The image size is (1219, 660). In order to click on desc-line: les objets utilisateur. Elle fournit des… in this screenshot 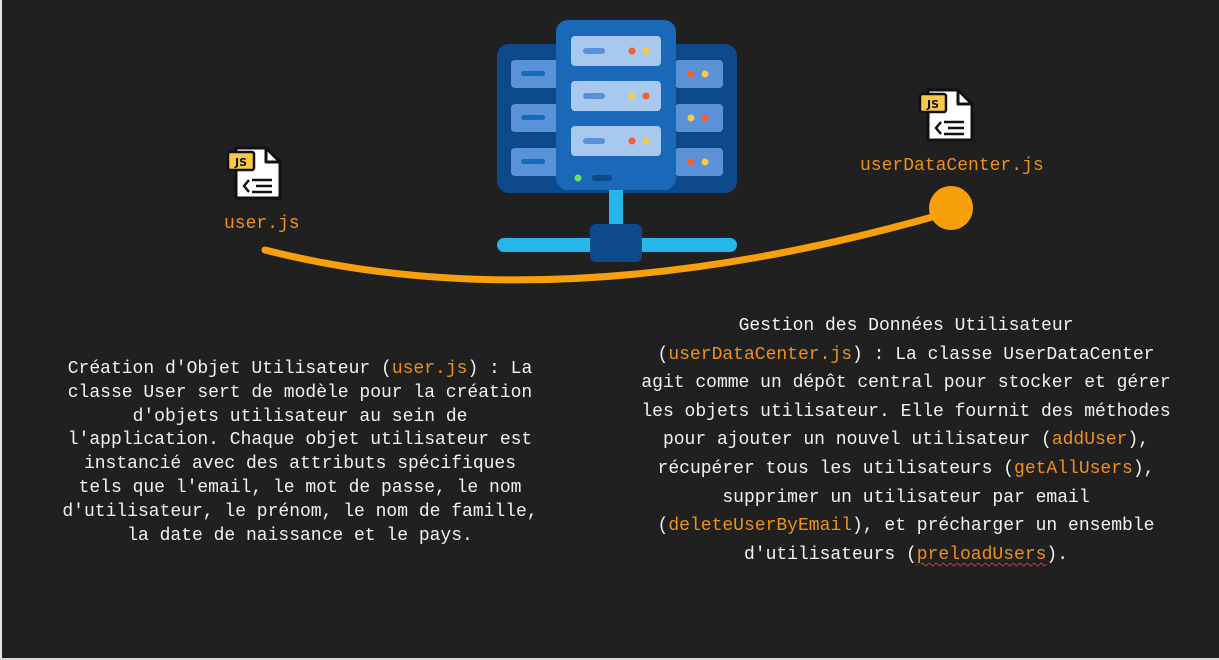, I will do `click(906, 411)`.